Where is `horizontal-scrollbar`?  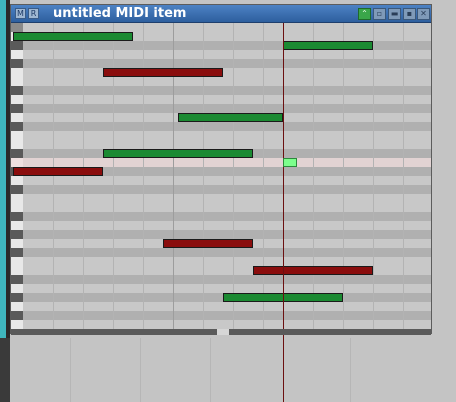 horizontal-scrollbar is located at coordinates (221, 332).